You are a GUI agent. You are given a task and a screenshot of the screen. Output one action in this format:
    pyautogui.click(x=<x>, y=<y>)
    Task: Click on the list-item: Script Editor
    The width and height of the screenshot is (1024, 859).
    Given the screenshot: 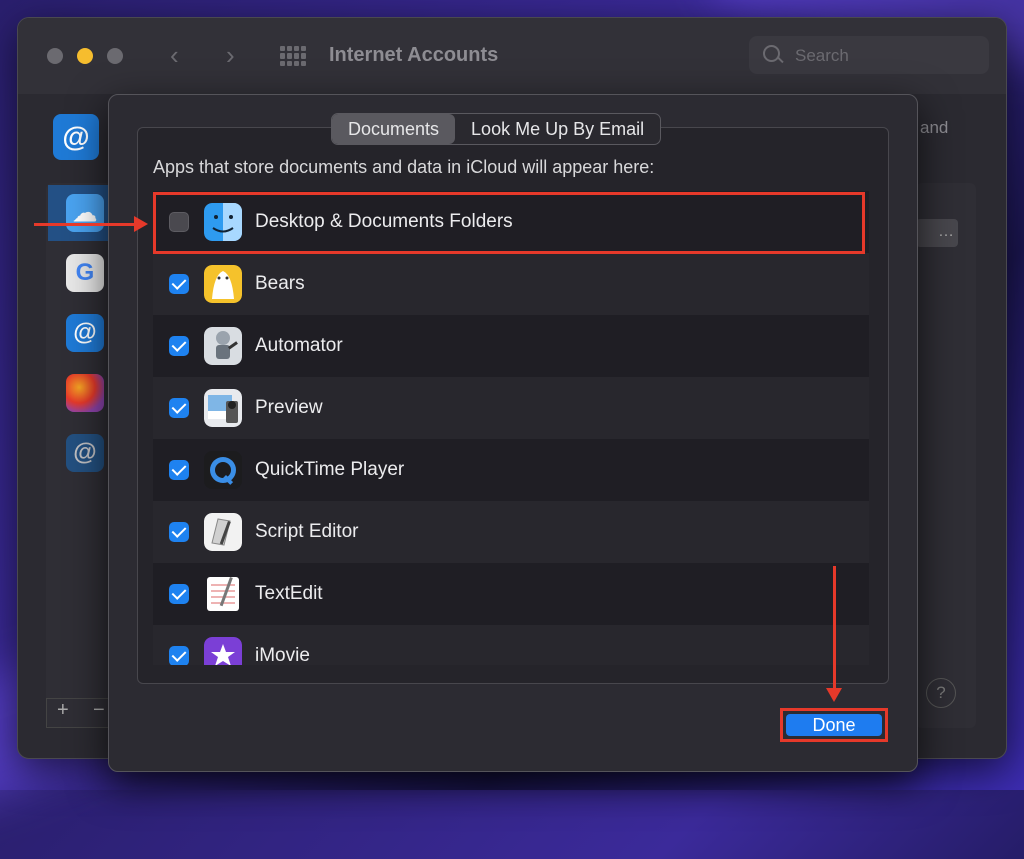 What is the action you would take?
    pyautogui.click(x=511, y=532)
    